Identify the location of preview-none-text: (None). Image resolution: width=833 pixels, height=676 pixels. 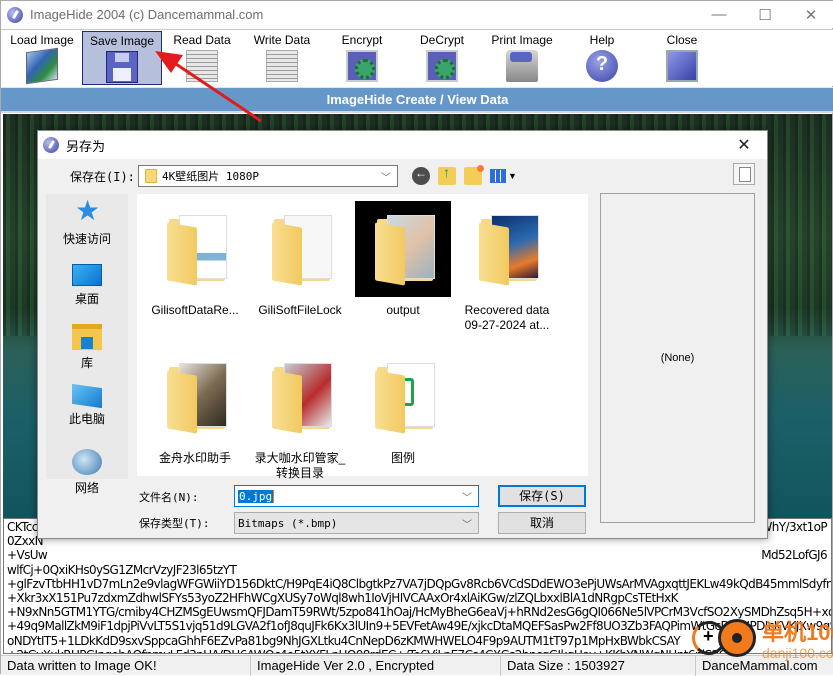
(677, 358).